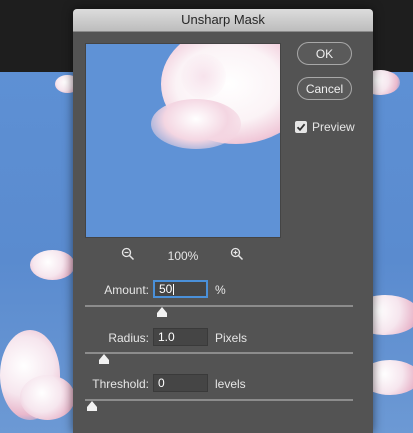 The height and width of the screenshot is (433, 413). What do you see at coordinates (220, 290) in the screenshot?
I see `amount-unit: %` at bounding box center [220, 290].